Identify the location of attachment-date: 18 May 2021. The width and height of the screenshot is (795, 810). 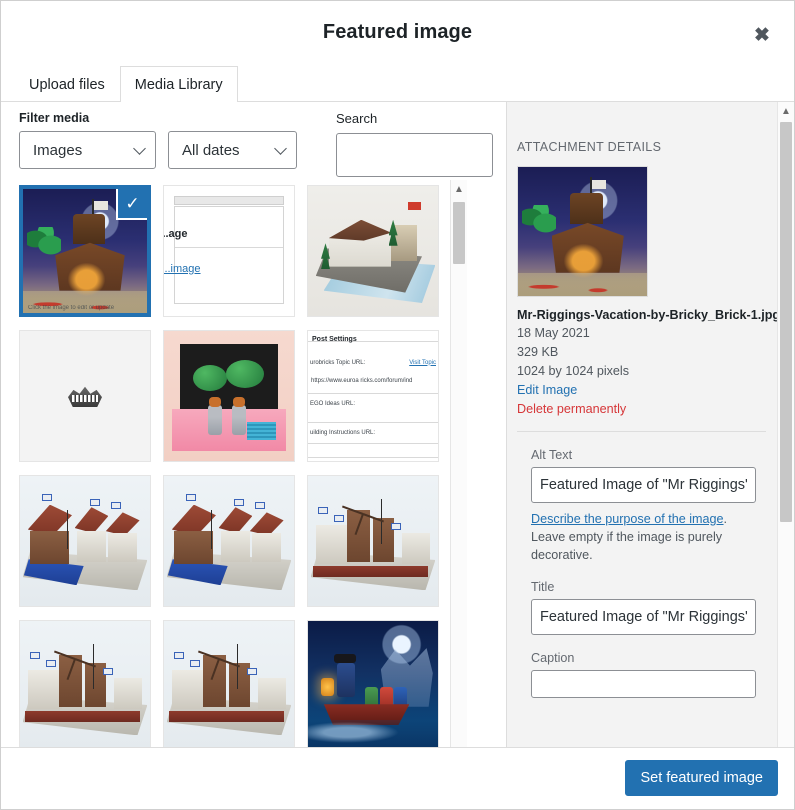
(553, 333).